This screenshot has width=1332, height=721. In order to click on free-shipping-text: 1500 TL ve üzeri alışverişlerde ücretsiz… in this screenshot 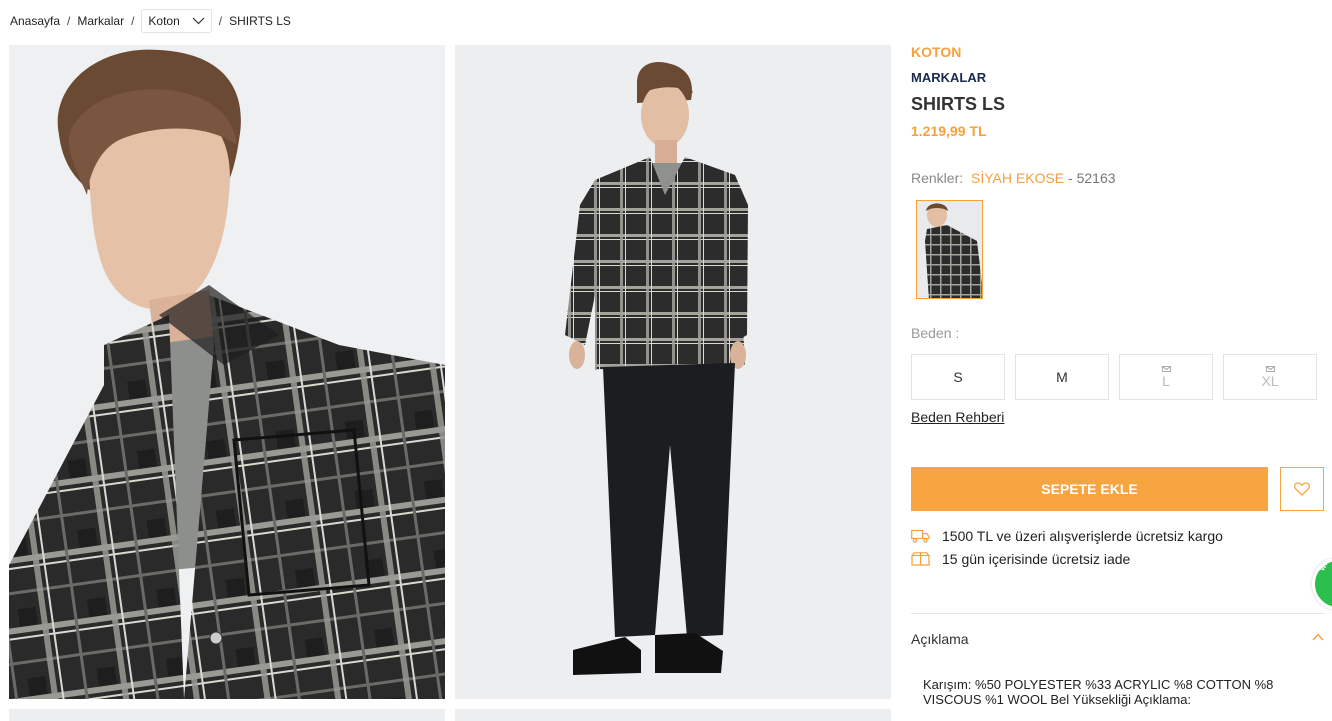, I will do `click(1082, 536)`.